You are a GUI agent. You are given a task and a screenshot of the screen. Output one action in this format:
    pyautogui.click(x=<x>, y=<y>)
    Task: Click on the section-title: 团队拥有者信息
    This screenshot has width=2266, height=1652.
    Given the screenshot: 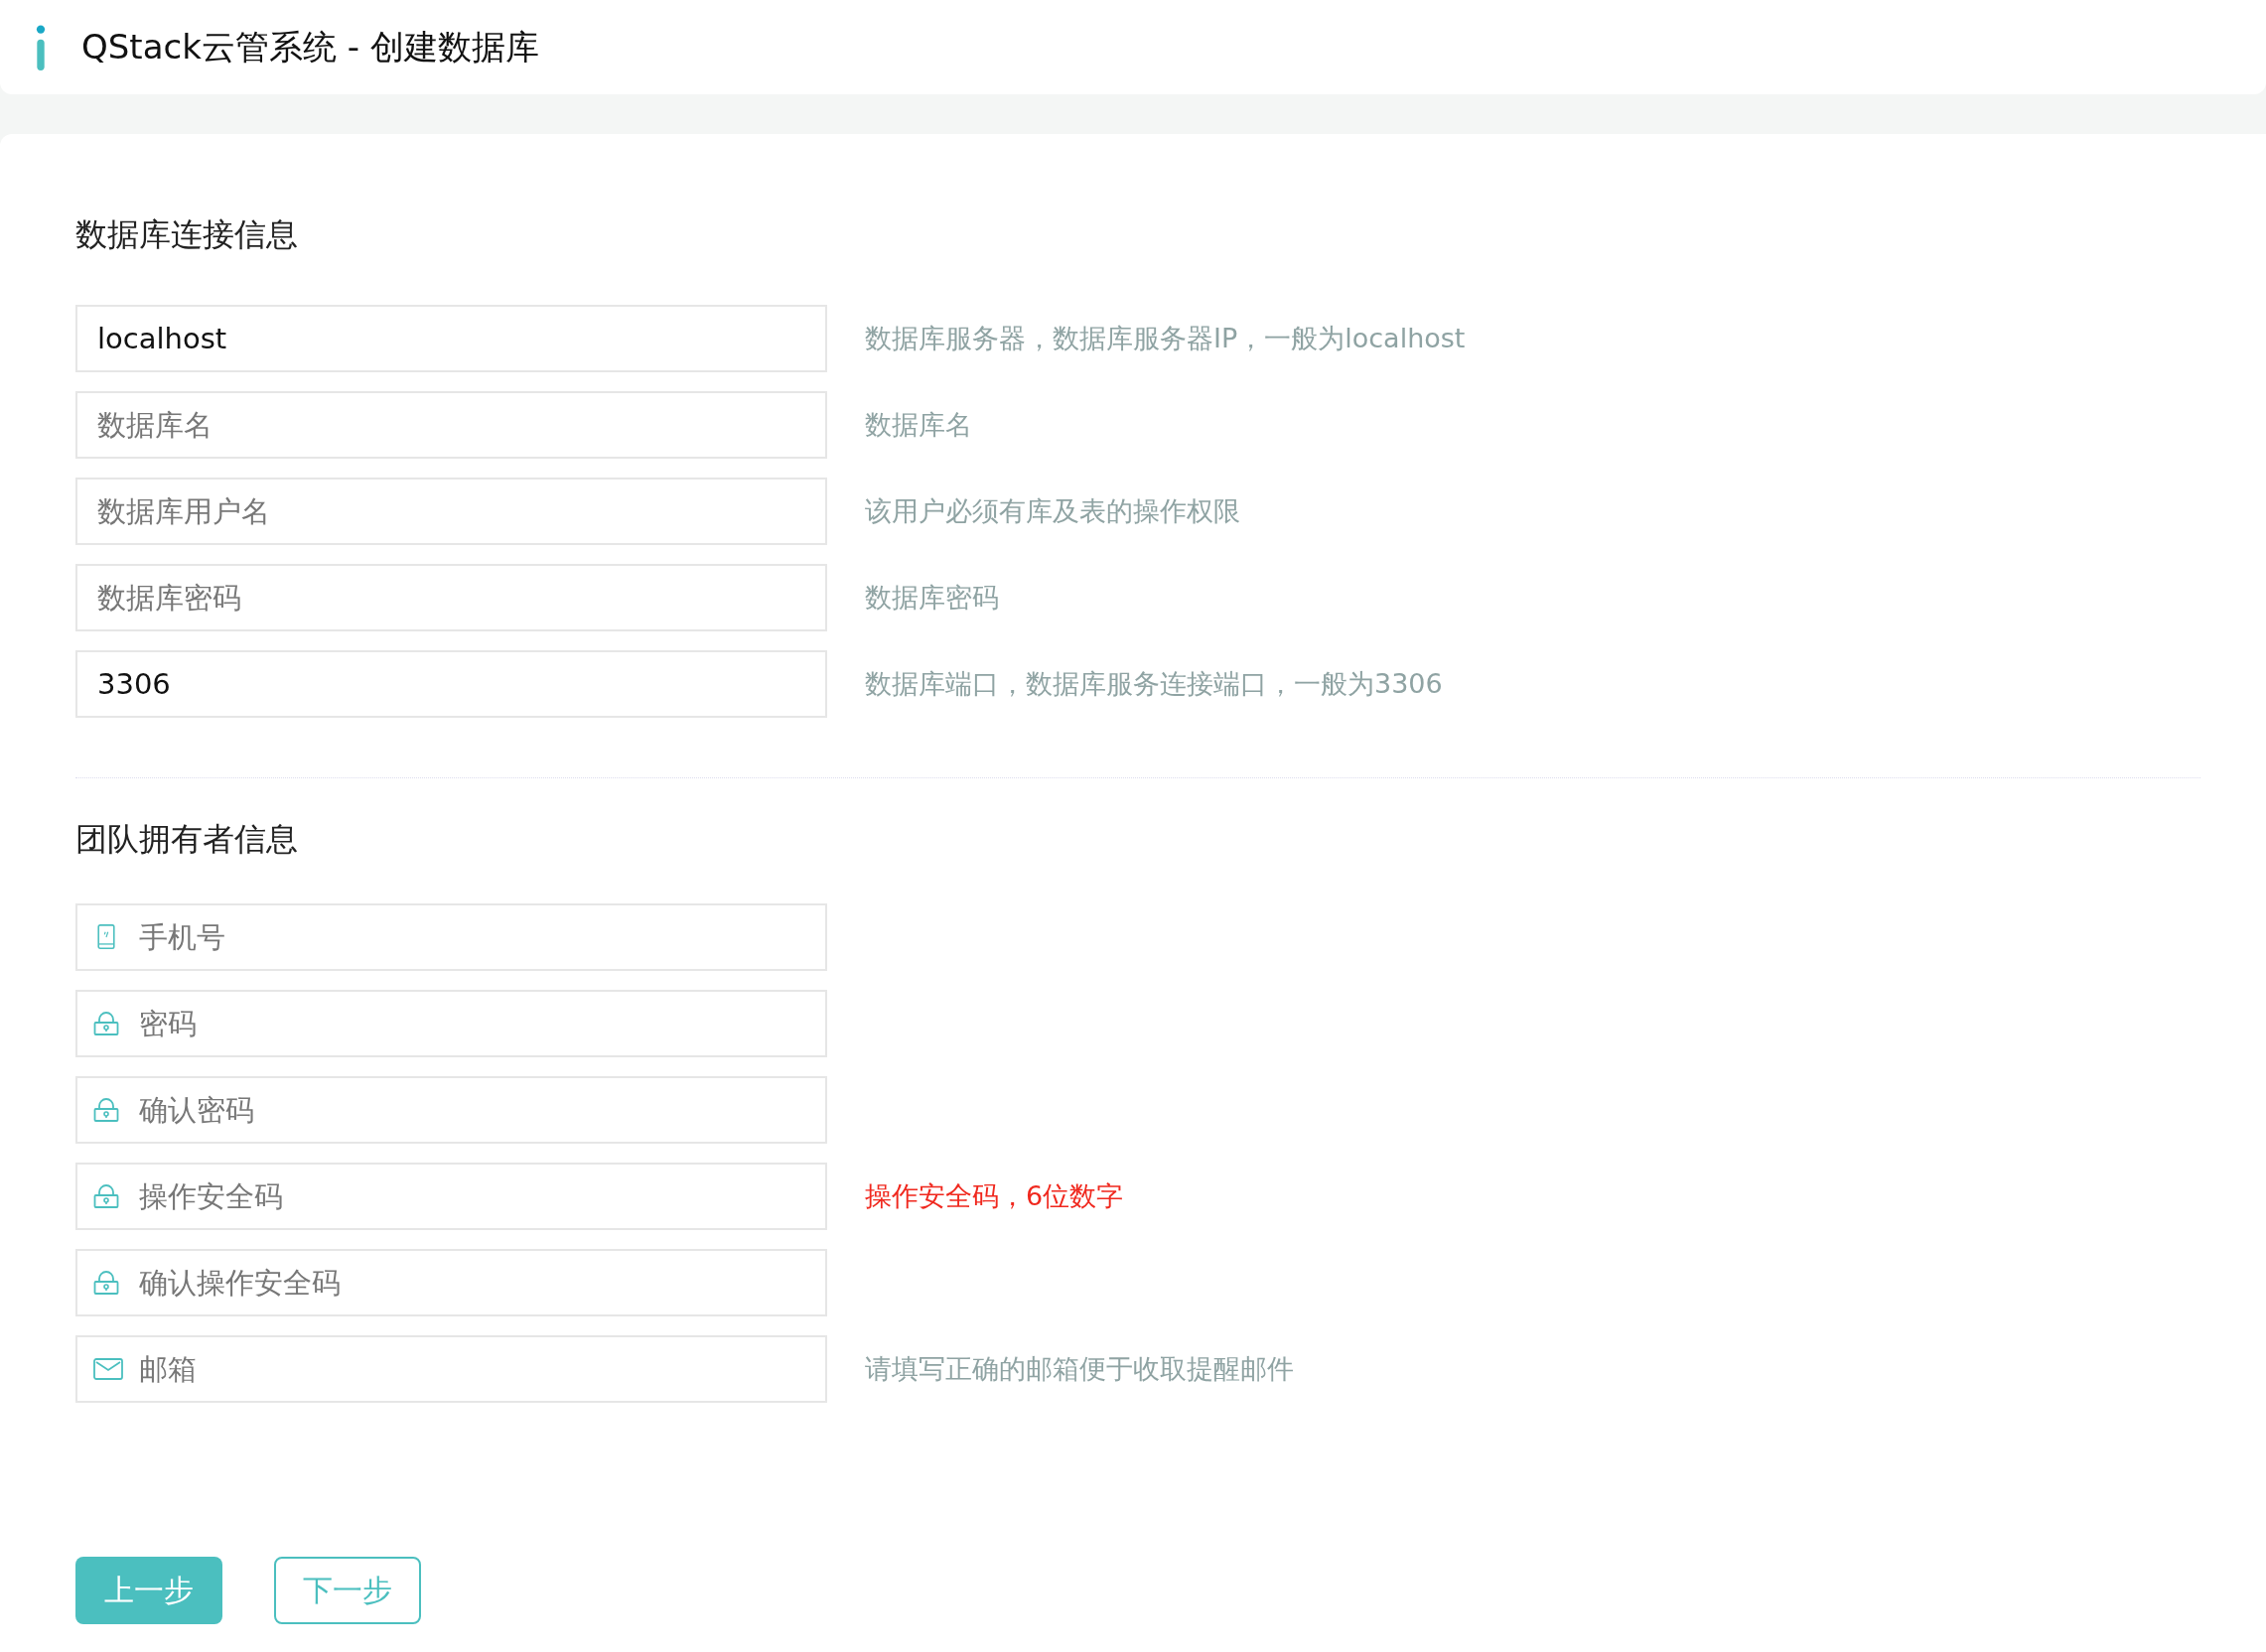 What is the action you would take?
    pyautogui.click(x=187, y=839)
    